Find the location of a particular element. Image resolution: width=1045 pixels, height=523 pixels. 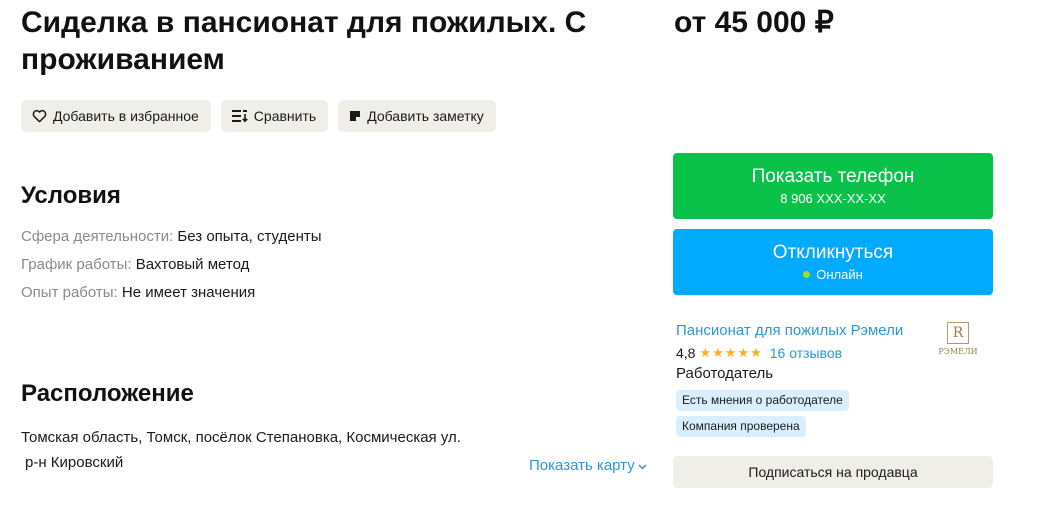

conditions-heading: Условия is located at coordinates (71, 195).